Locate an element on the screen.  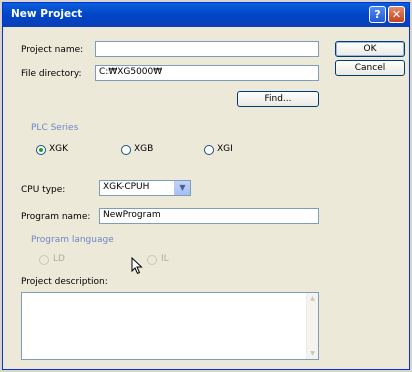
program-language-title: Program language is located at coordinates (72, 240).